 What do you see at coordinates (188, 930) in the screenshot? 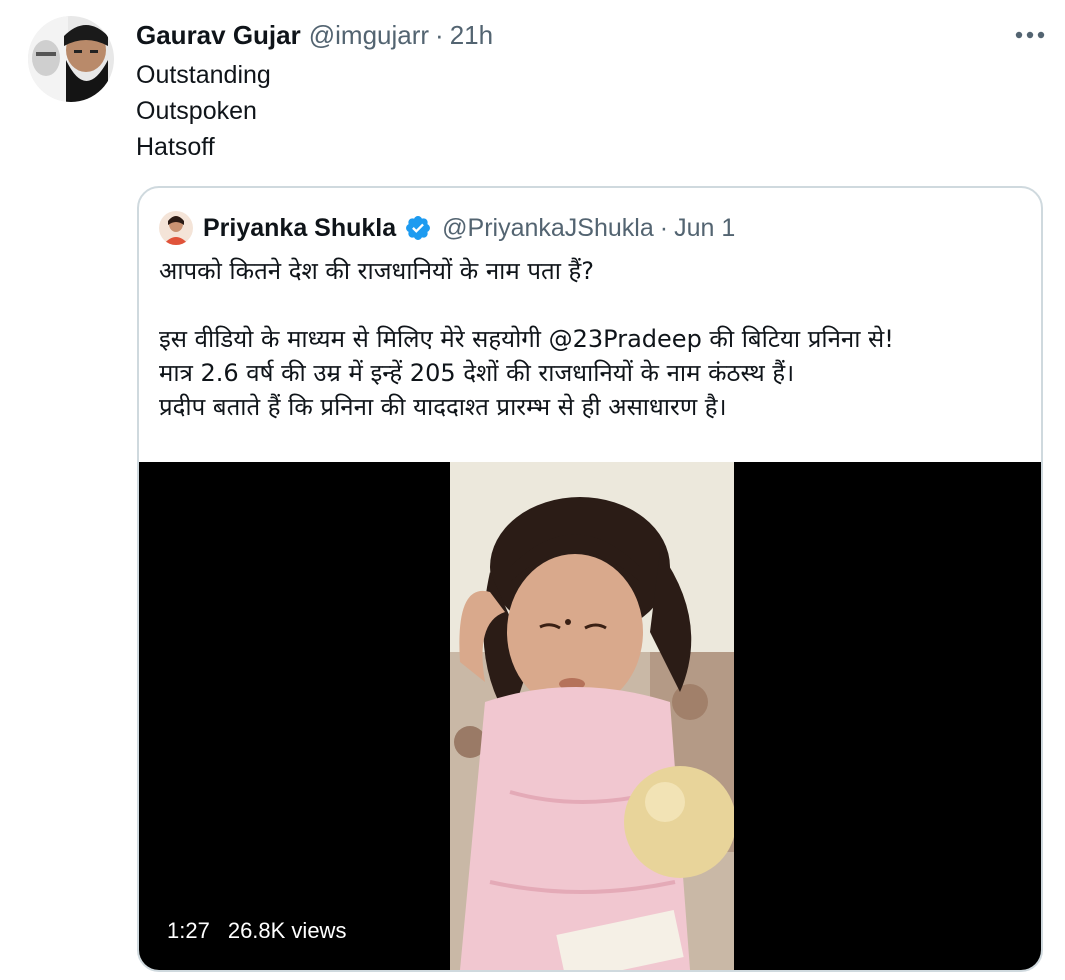
I see `video-duration: 1:27` at bounding box center [188, 930].